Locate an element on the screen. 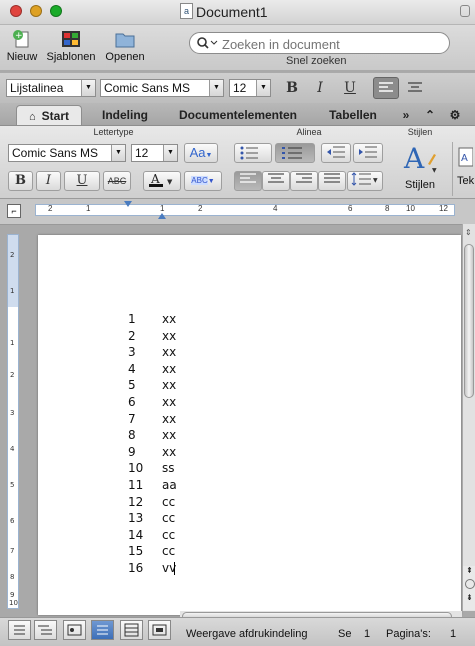  publishing-view-button is located at coordinates (74, 630).